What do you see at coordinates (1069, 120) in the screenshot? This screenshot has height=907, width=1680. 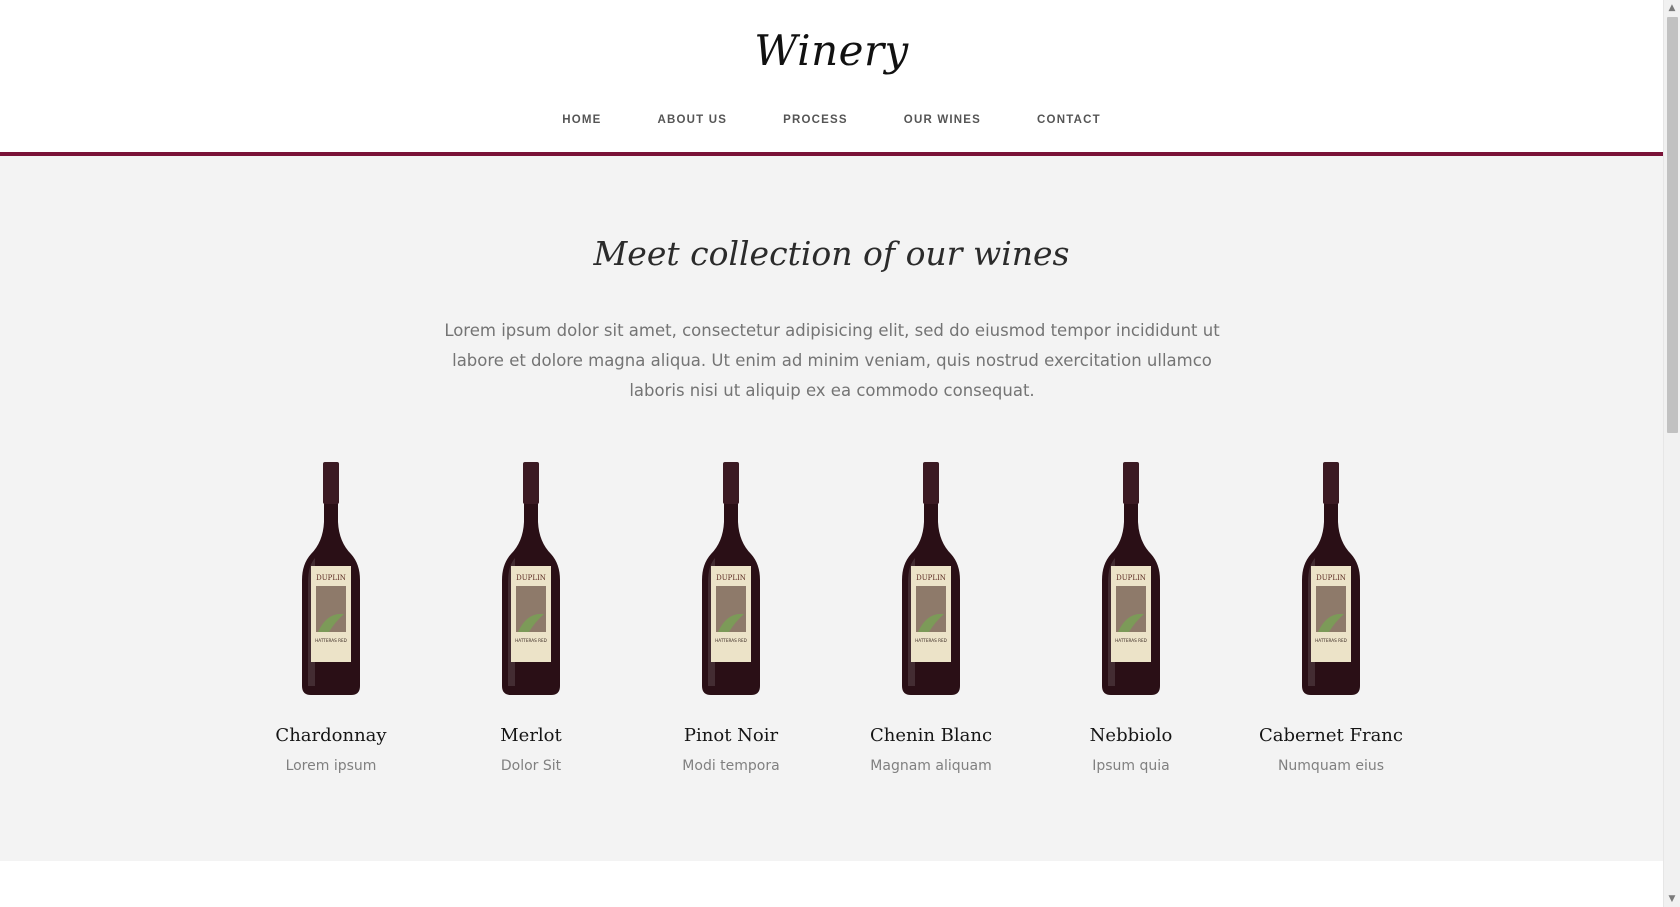 I see `nav-contact: CONTACT` at bounding box center [1069, 120].